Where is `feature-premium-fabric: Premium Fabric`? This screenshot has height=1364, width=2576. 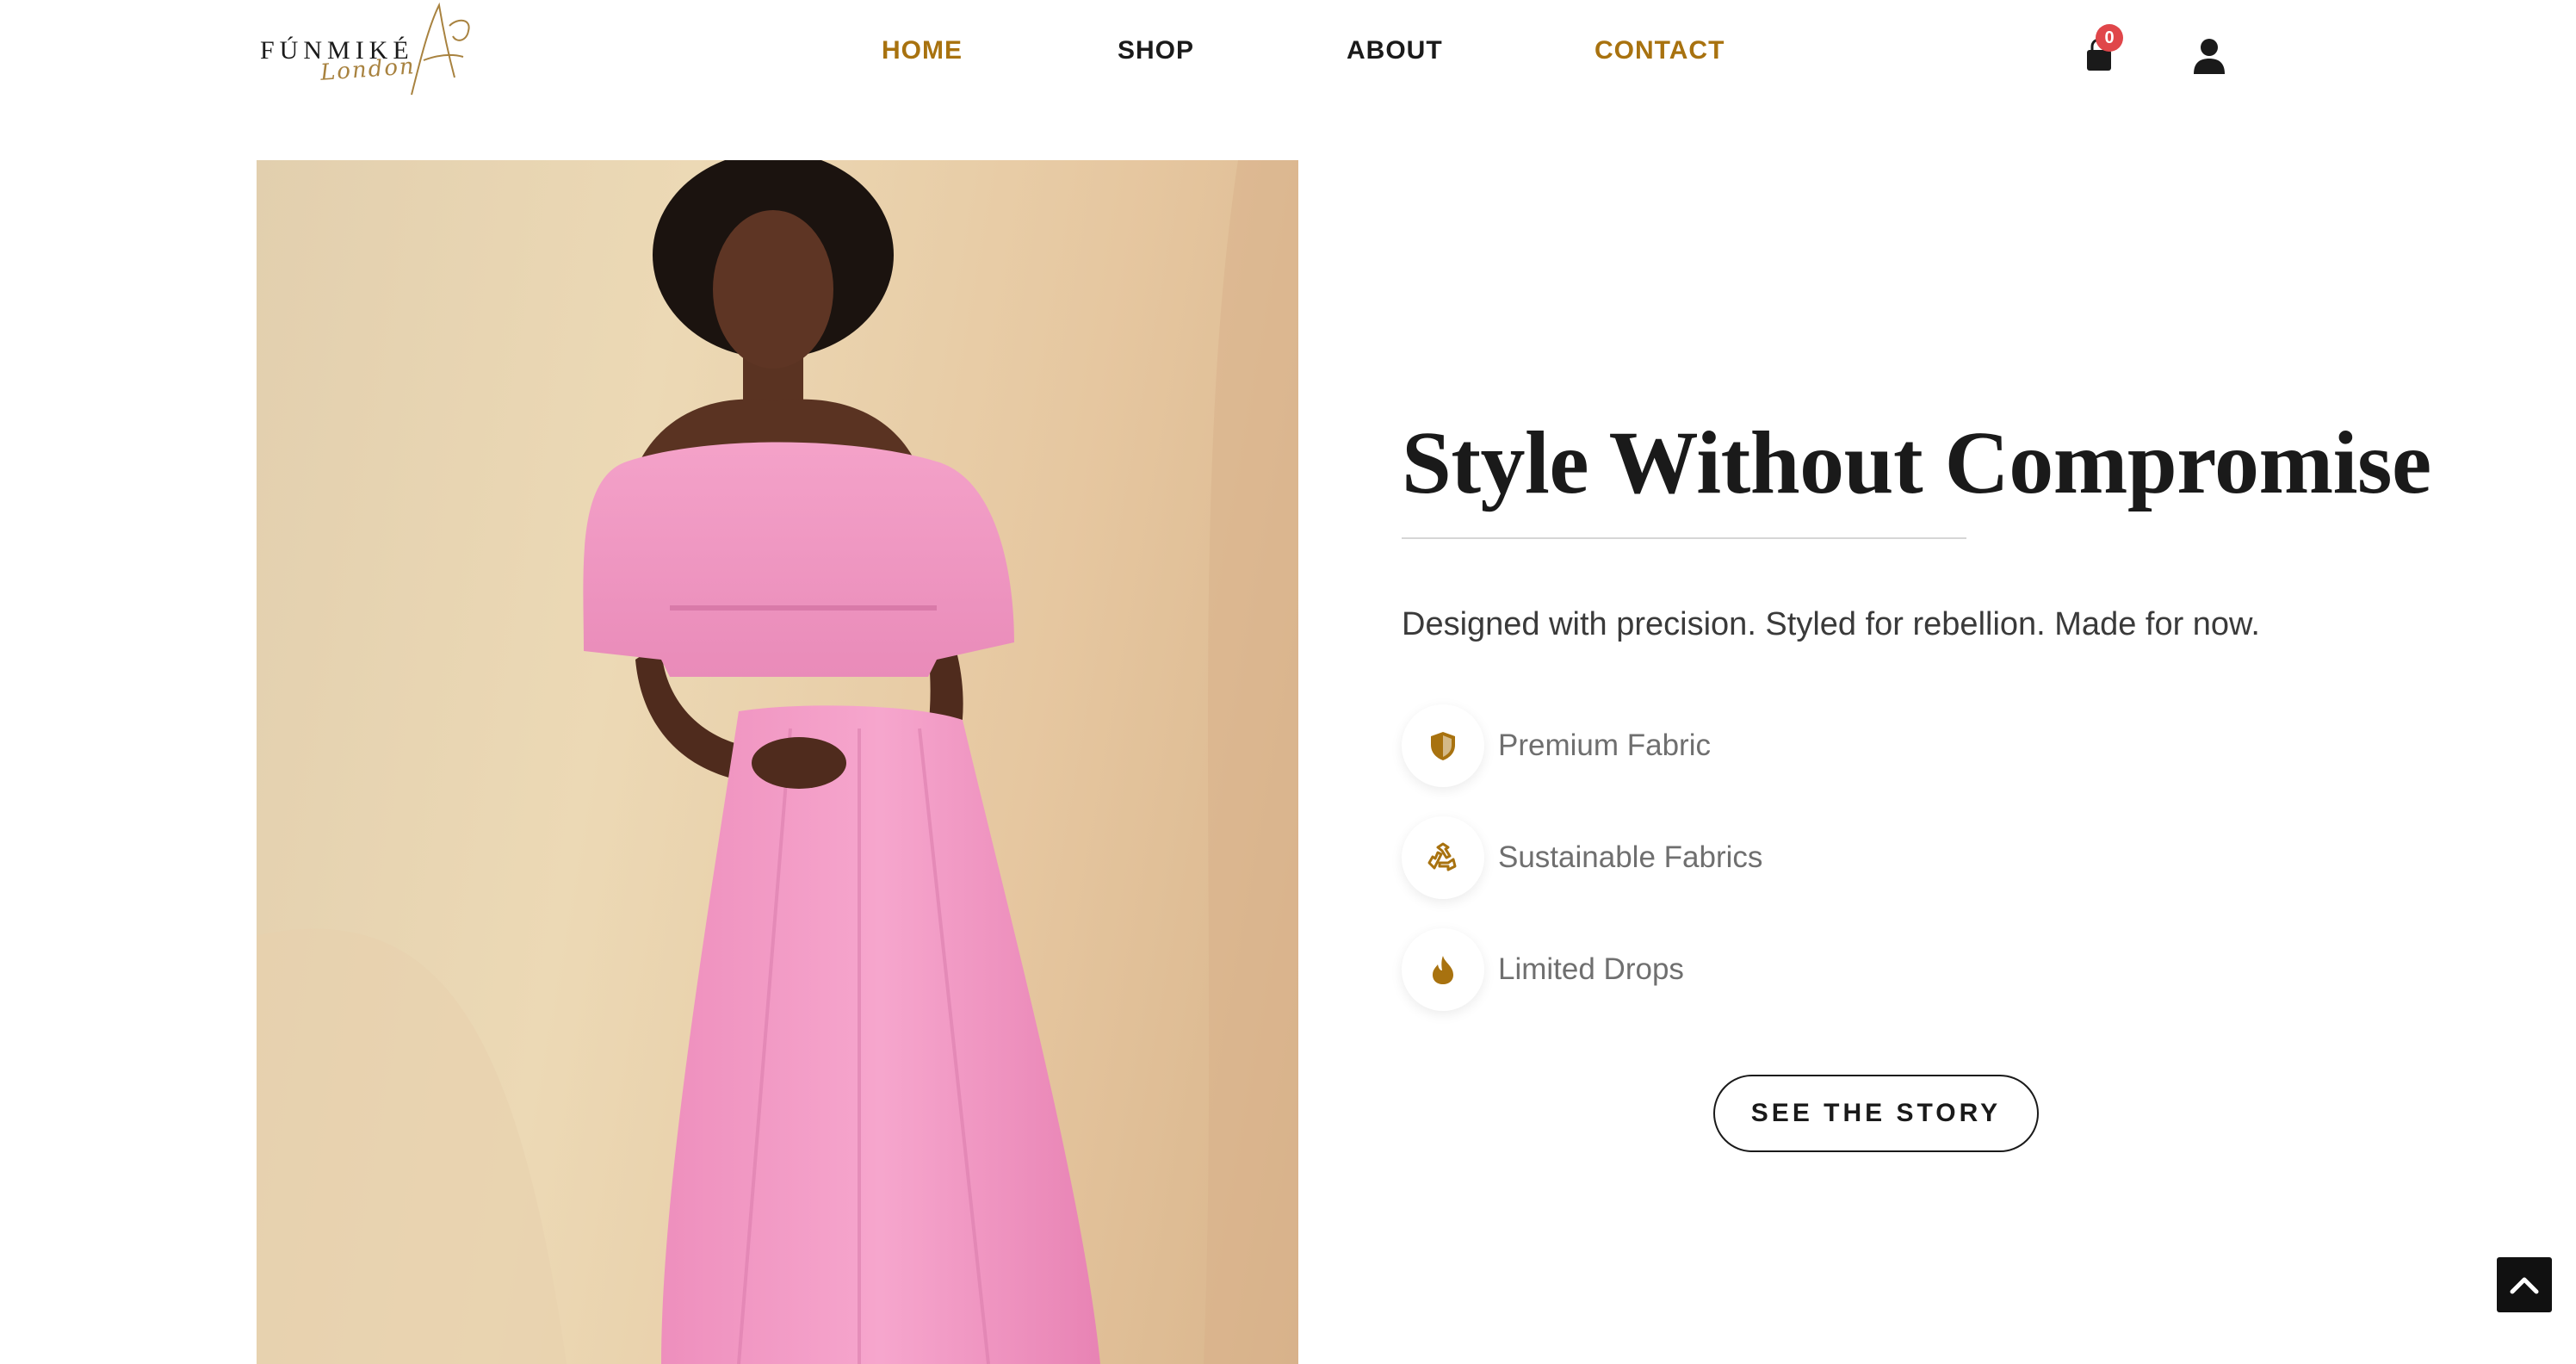 feature-premium-fabric: Premium Fabric is located at coordinates (1746, 745).